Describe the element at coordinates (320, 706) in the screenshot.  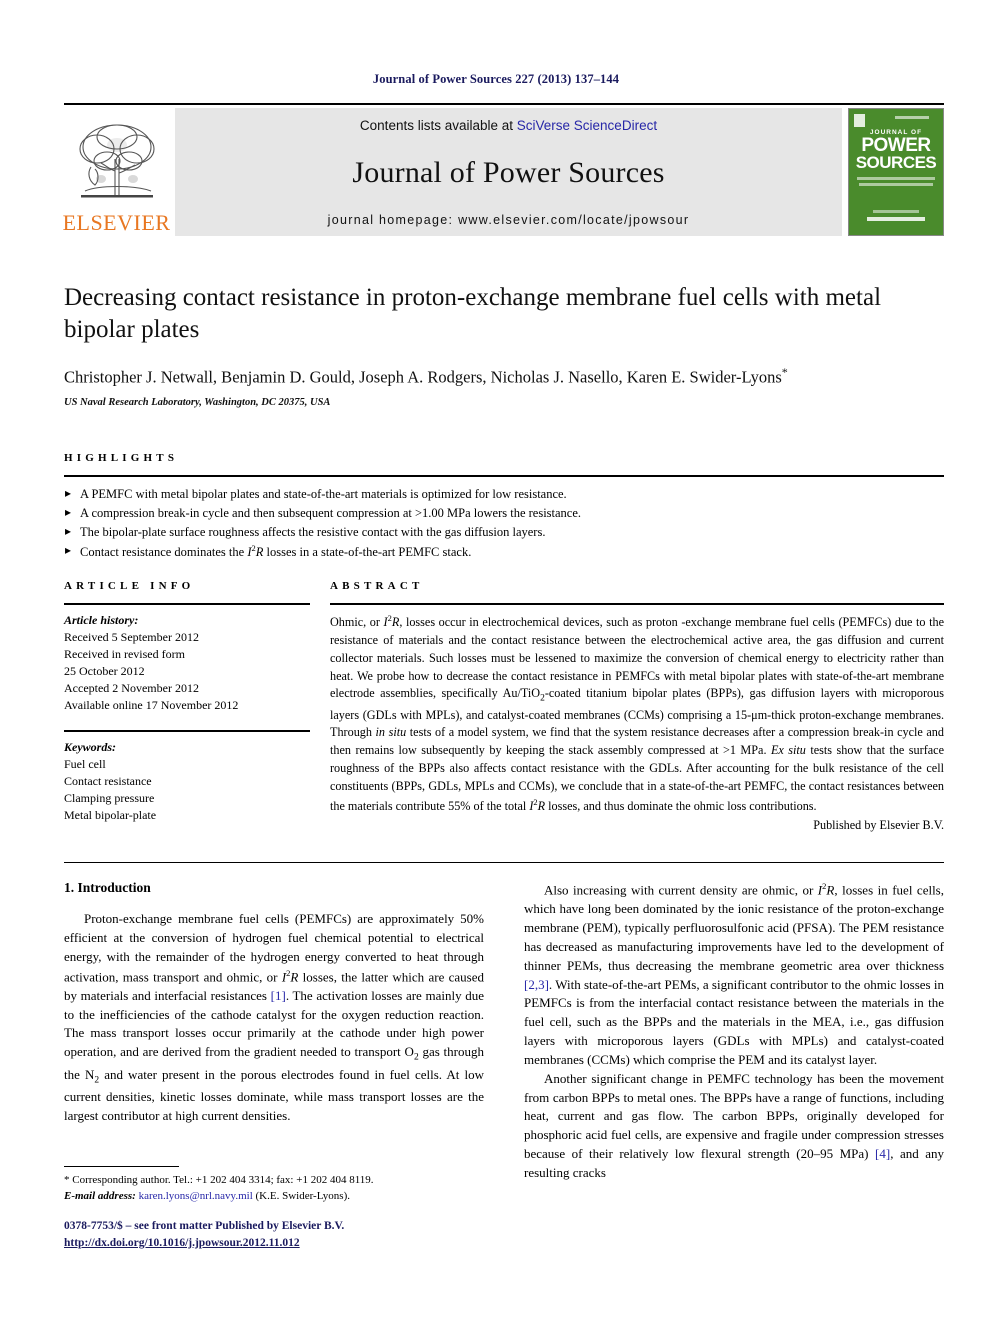
I see `column-gap` at that location.